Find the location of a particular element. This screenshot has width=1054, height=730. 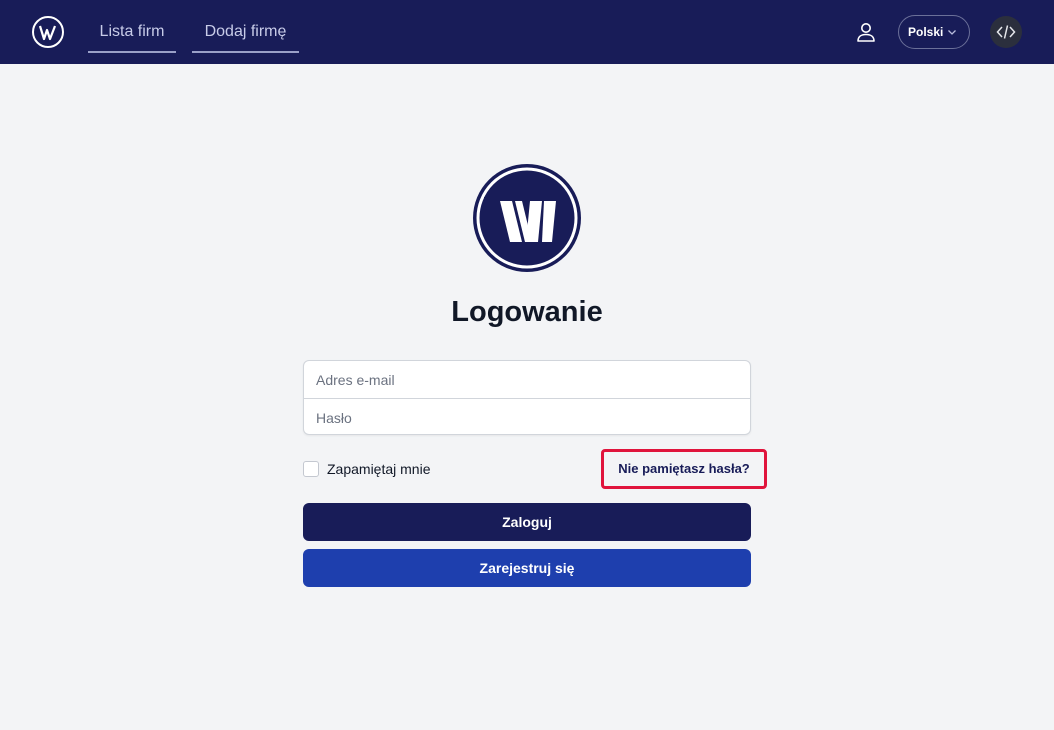

page-title: Logowanie is located at coordinates (527, 312).